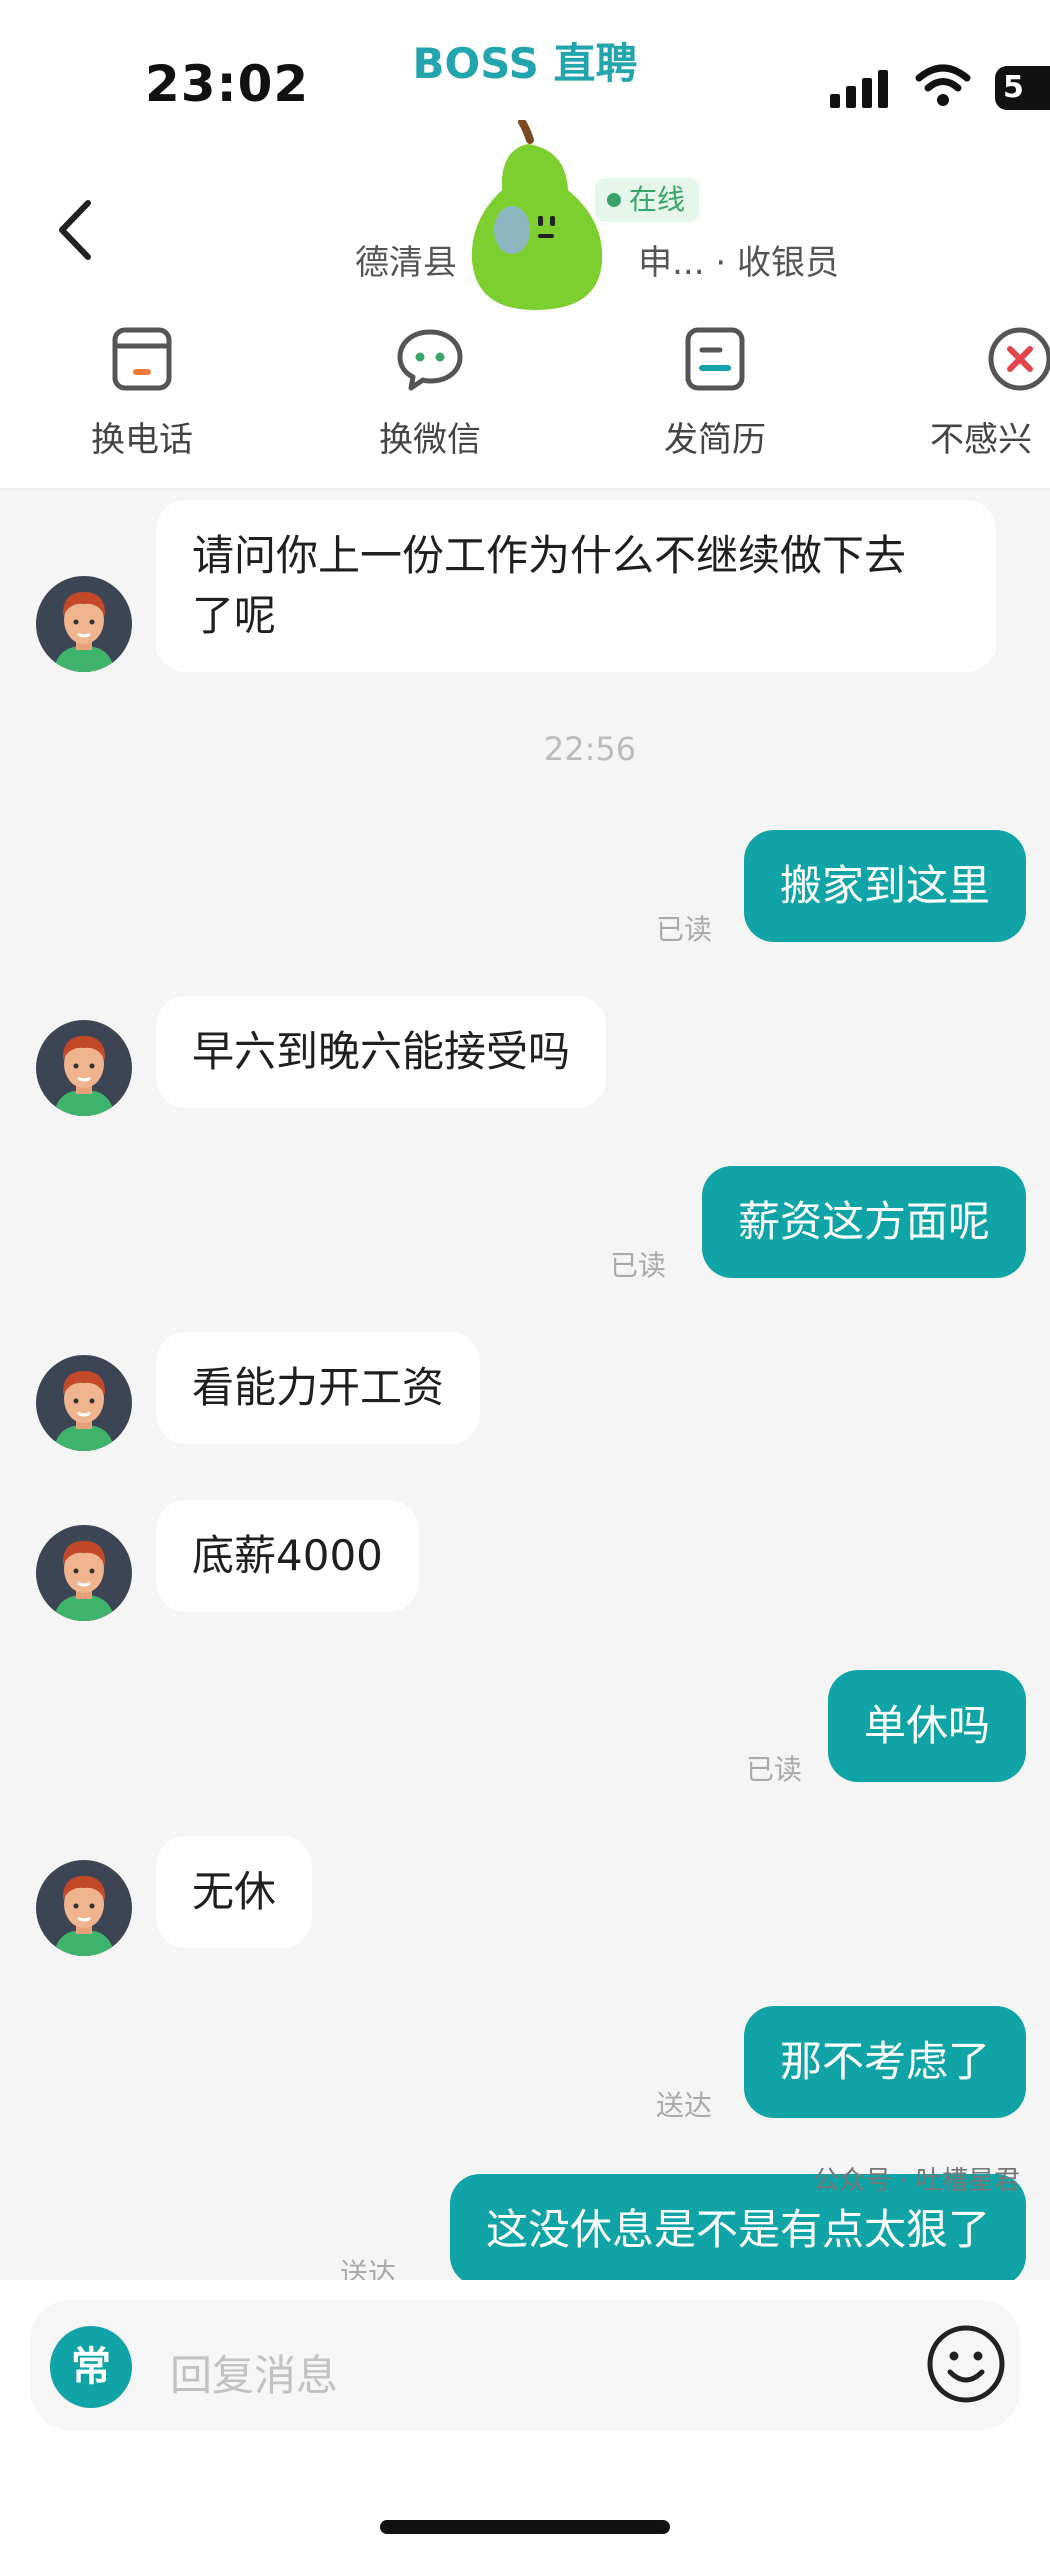  Describe the element at coordinates (943, 85) in the screenshot. I see `wifi-icon` at that location.